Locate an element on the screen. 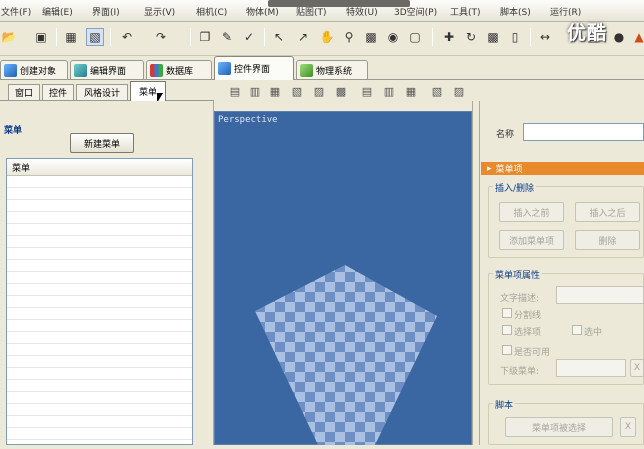 The width and height of the screenshot is (644, 449). menu-object: 物体(M) is located at coordinates (262, 11).